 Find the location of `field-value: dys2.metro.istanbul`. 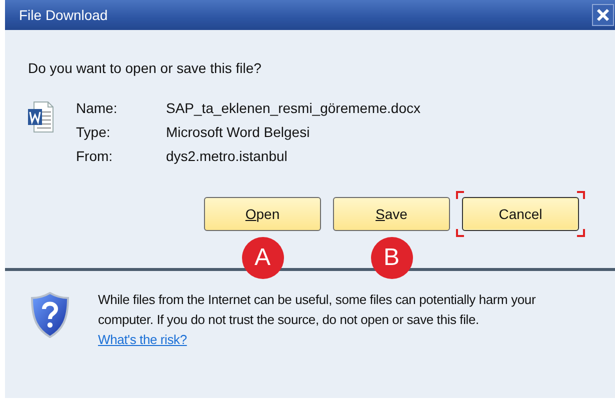

field-value: dys2.metro.istanbul is located at coordinates (227, 156).